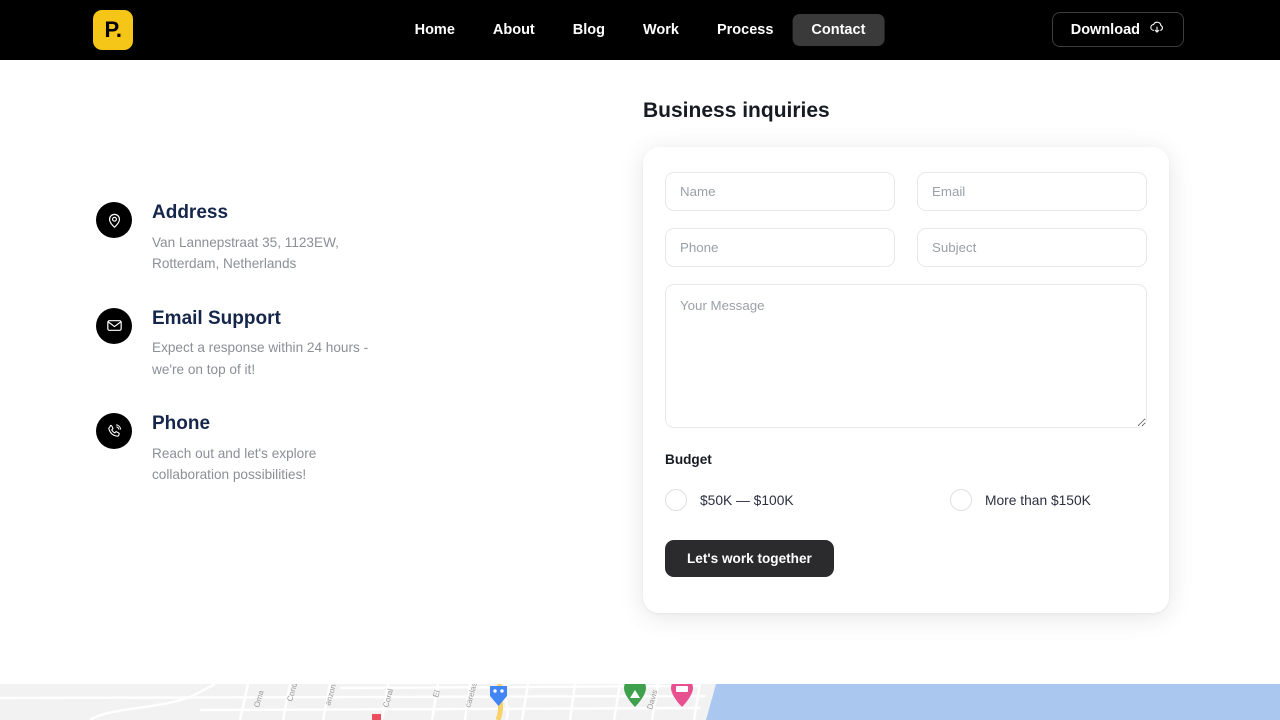 This screenshot has width=1280, height=720. I want to click on main-navigation: Home About Blog Work Process Contact, so click(640, 30).